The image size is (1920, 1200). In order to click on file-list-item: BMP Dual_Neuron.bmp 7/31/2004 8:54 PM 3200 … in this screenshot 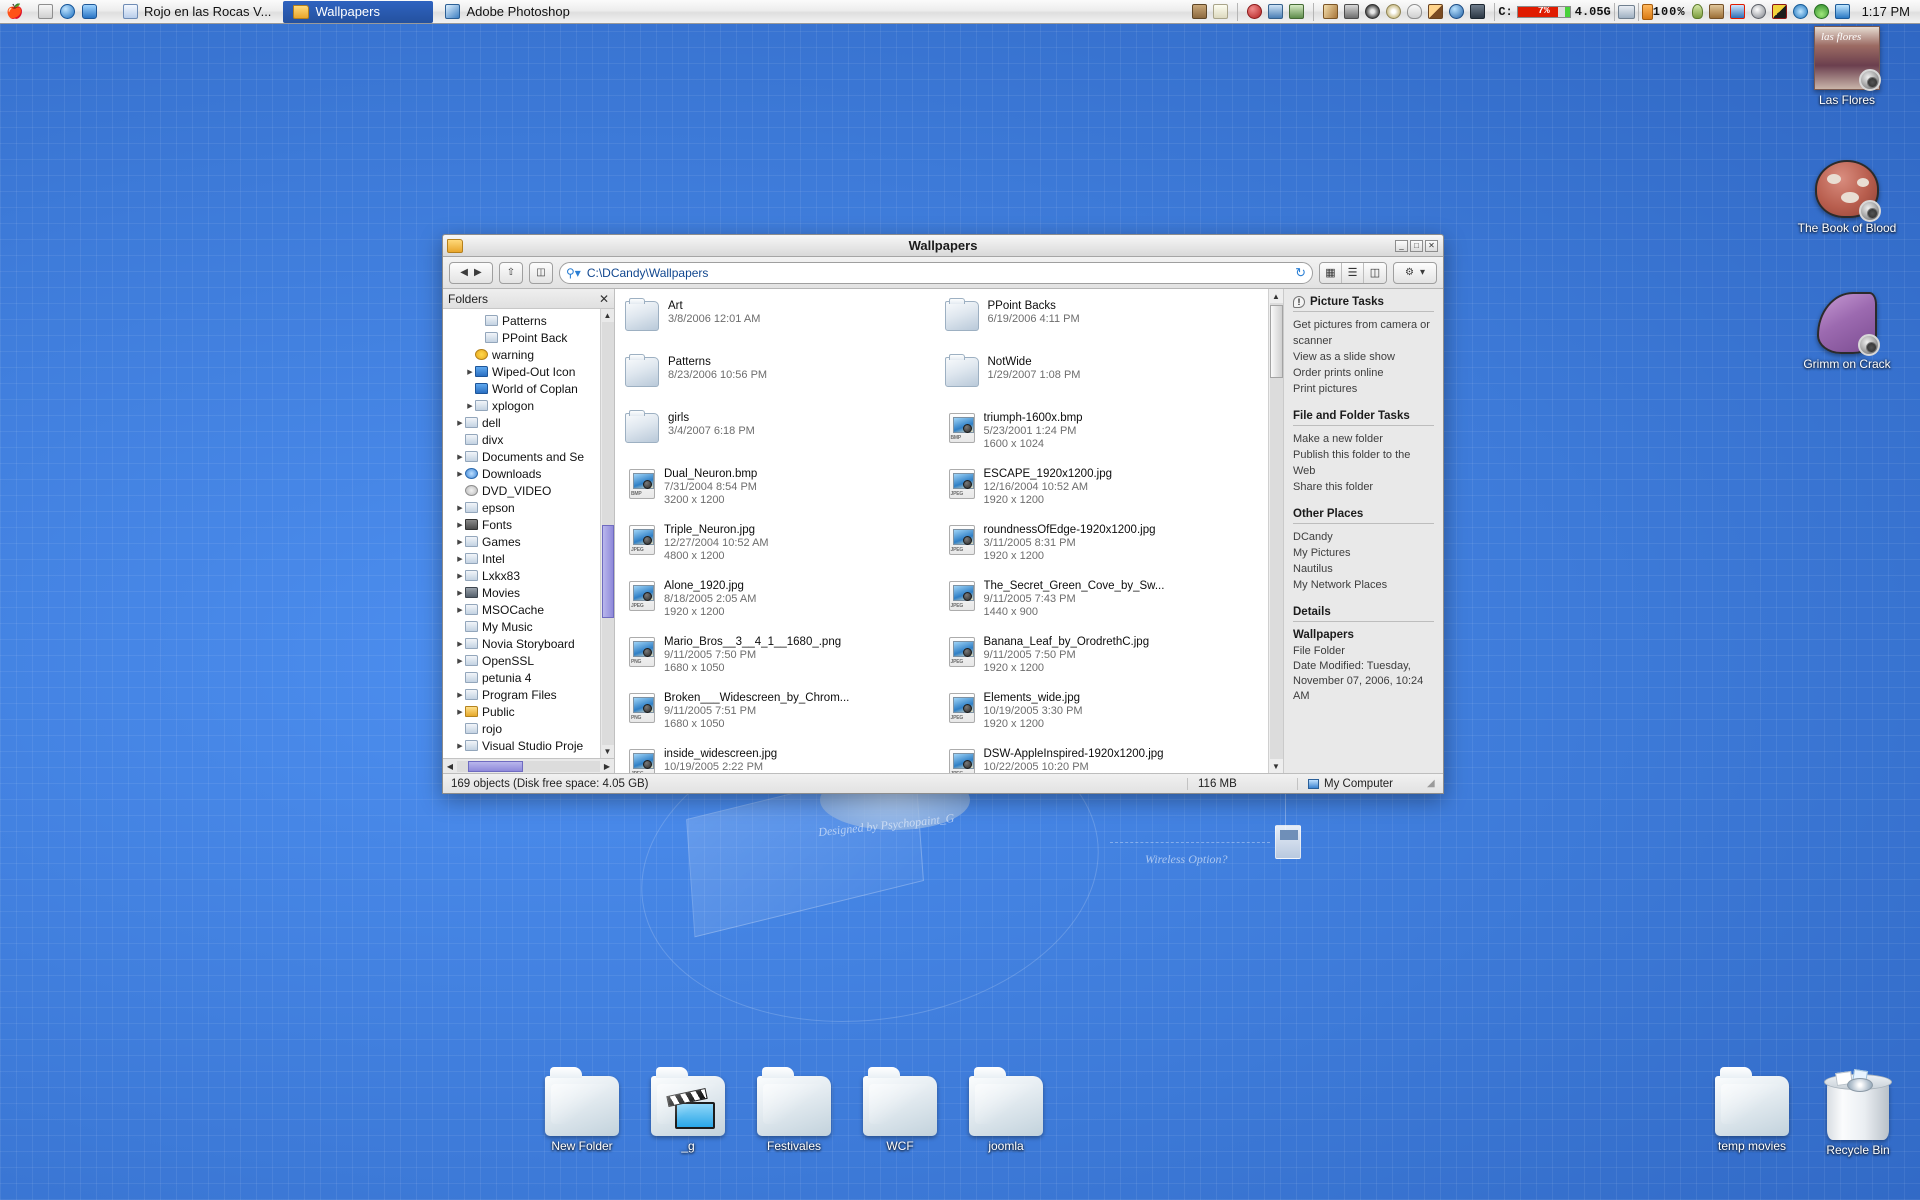, I will do `click(785, 493)`.